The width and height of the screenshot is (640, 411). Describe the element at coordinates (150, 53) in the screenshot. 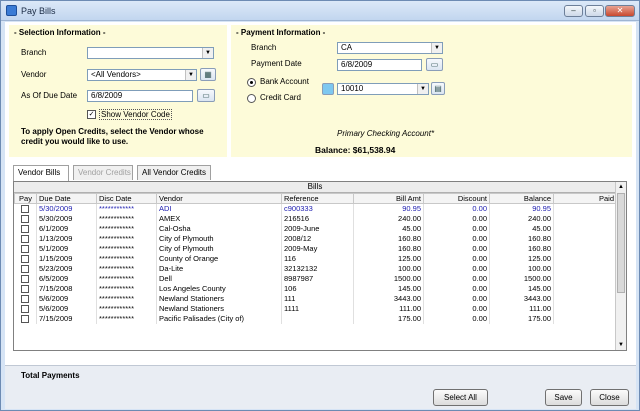

I see `selection-branch-dropdown: ▼` at that location.